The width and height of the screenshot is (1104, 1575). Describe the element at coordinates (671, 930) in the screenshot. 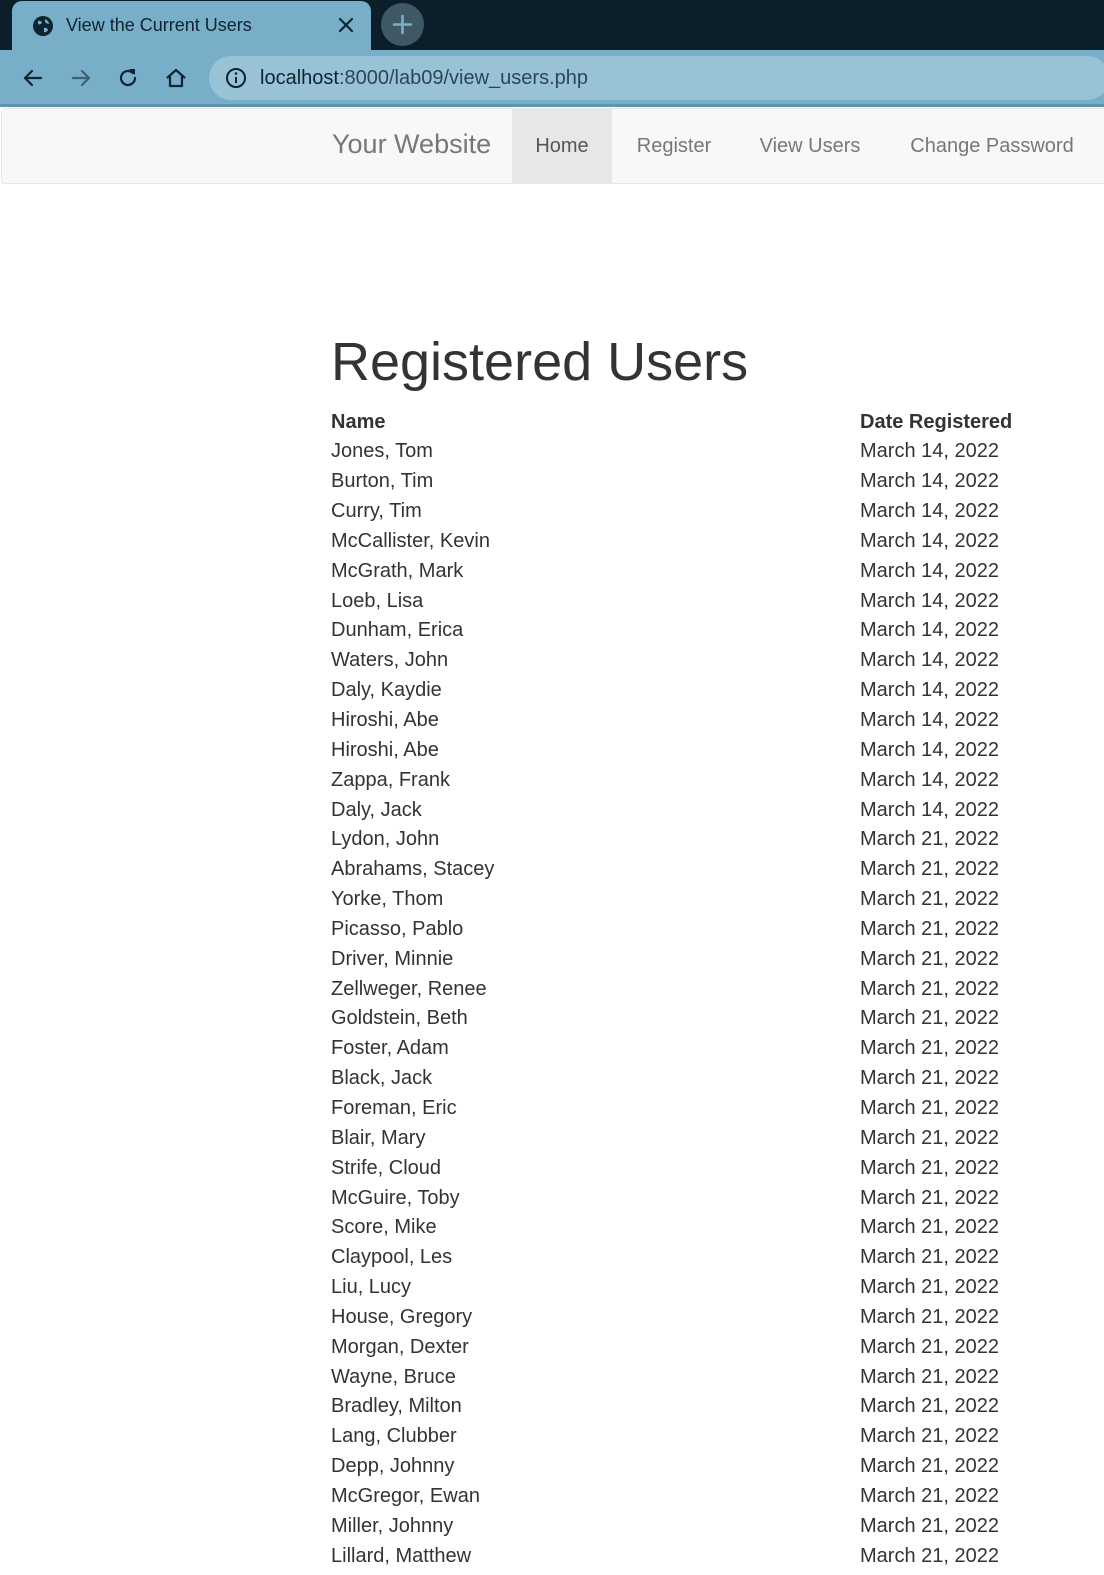

I see `table-row: Picasso, Pablo March 21, 2022` at that location.